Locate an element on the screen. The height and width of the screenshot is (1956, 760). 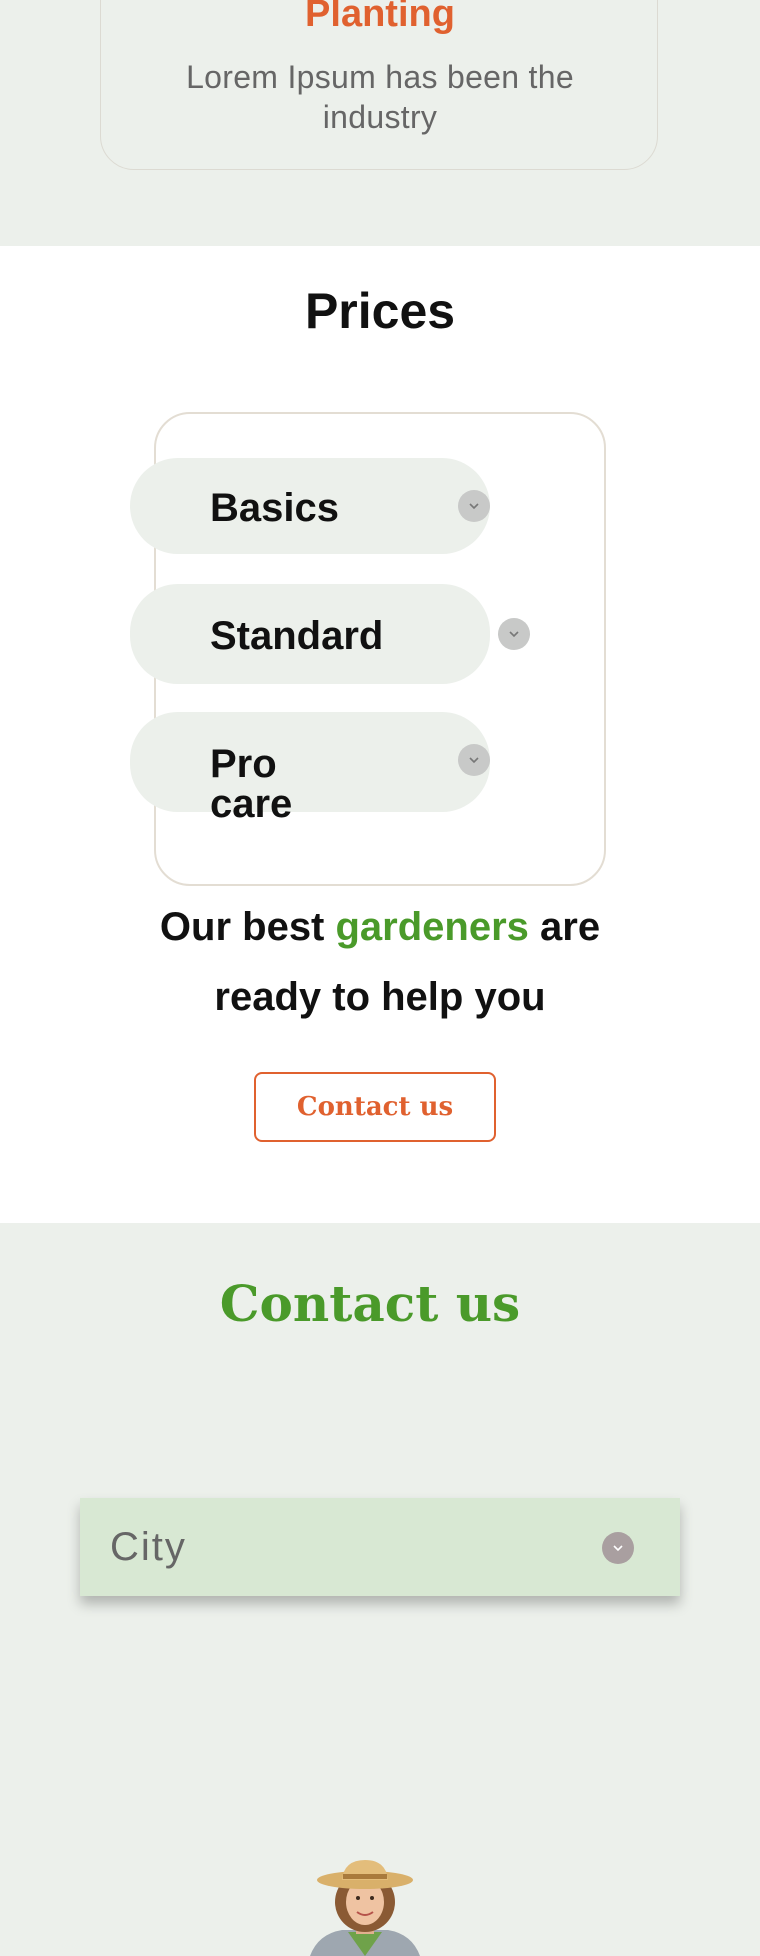
plan-basics-label: Basics is located at coordinates (274, 508).